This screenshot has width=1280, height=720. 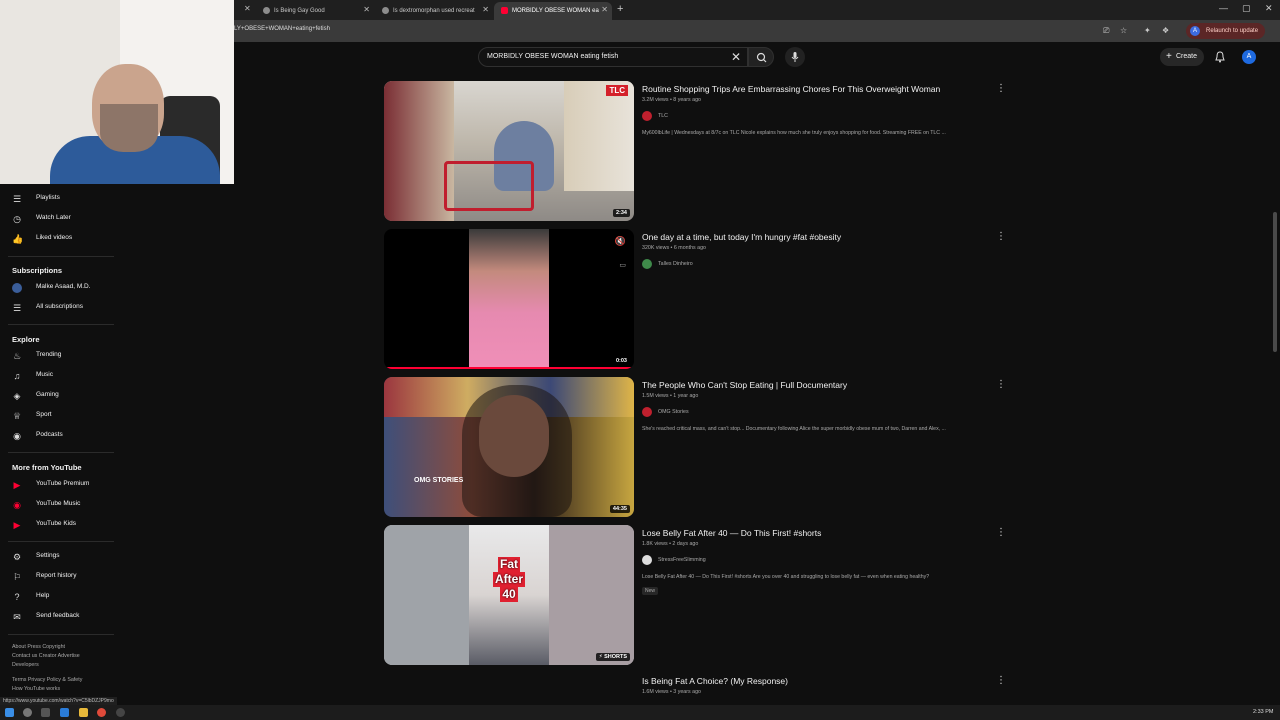 I want to click on footer-links: About Press Copyright, so click(x=38, y=647).